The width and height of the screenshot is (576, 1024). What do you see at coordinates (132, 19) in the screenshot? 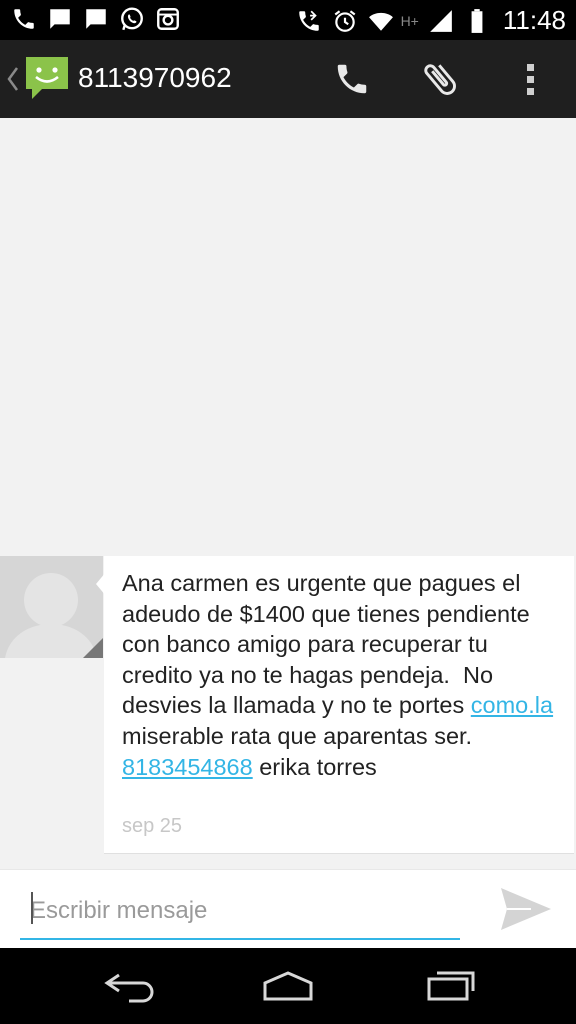
I see `whatsapp-icon` at bounding box center [132, 19].